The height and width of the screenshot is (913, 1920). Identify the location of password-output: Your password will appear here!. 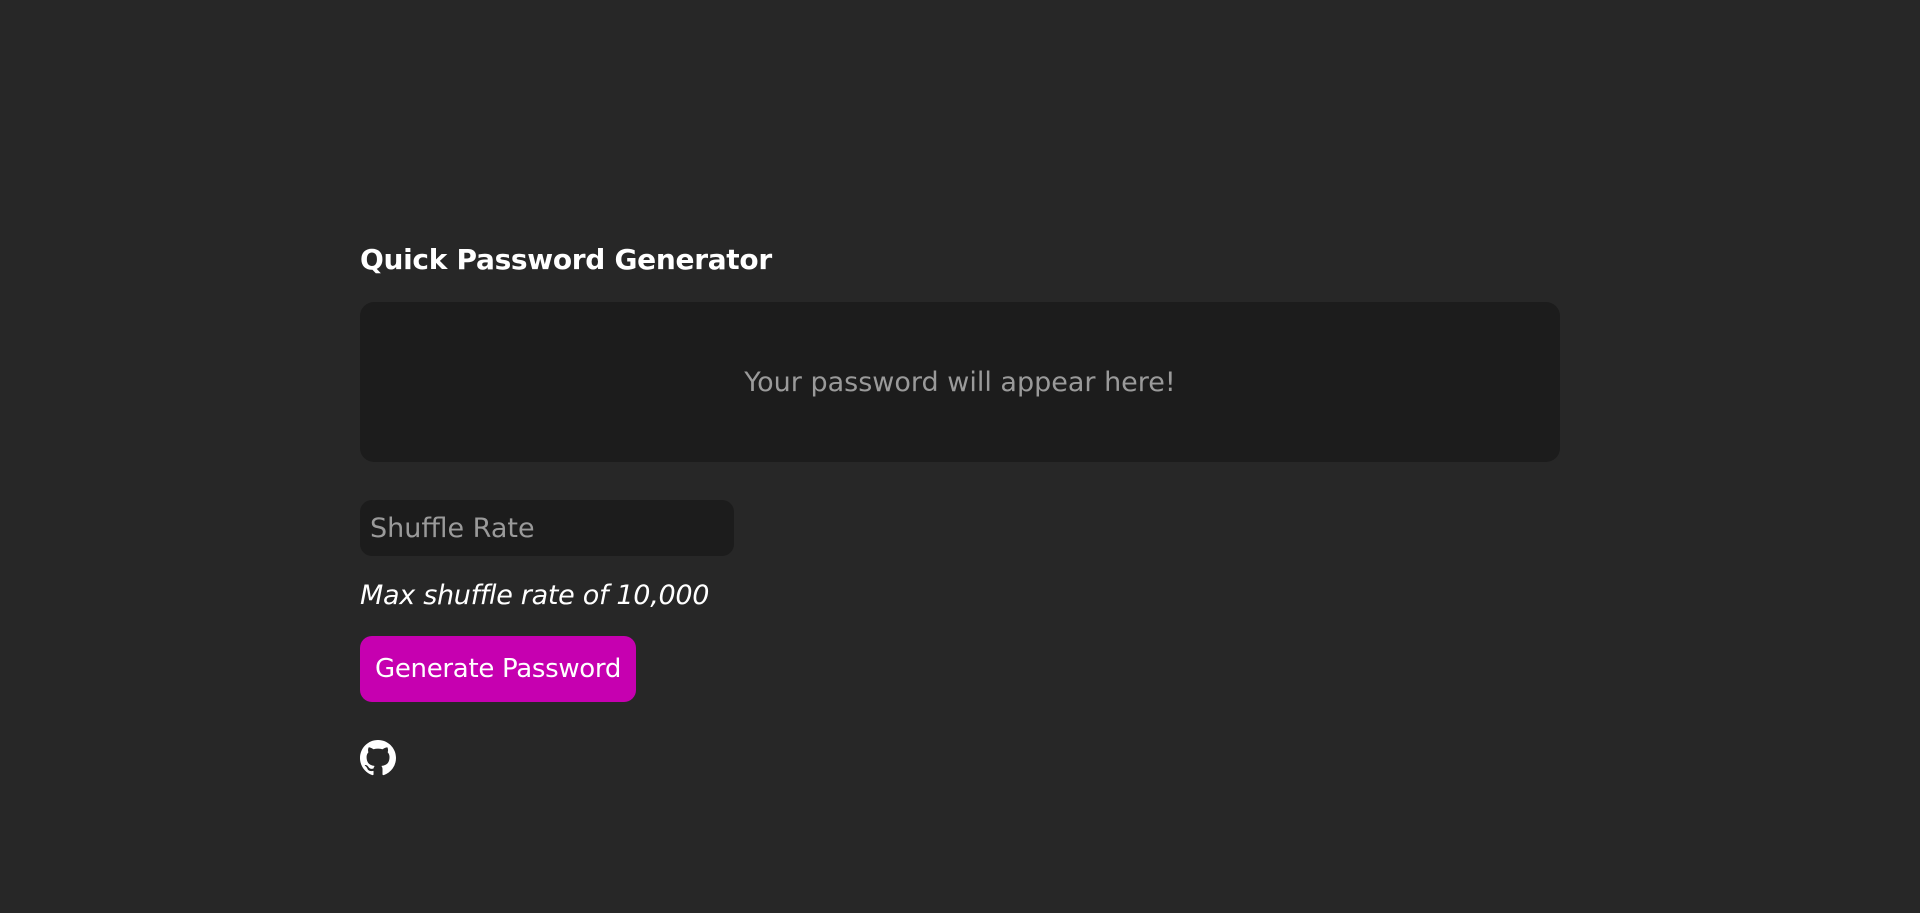
(960, 382).